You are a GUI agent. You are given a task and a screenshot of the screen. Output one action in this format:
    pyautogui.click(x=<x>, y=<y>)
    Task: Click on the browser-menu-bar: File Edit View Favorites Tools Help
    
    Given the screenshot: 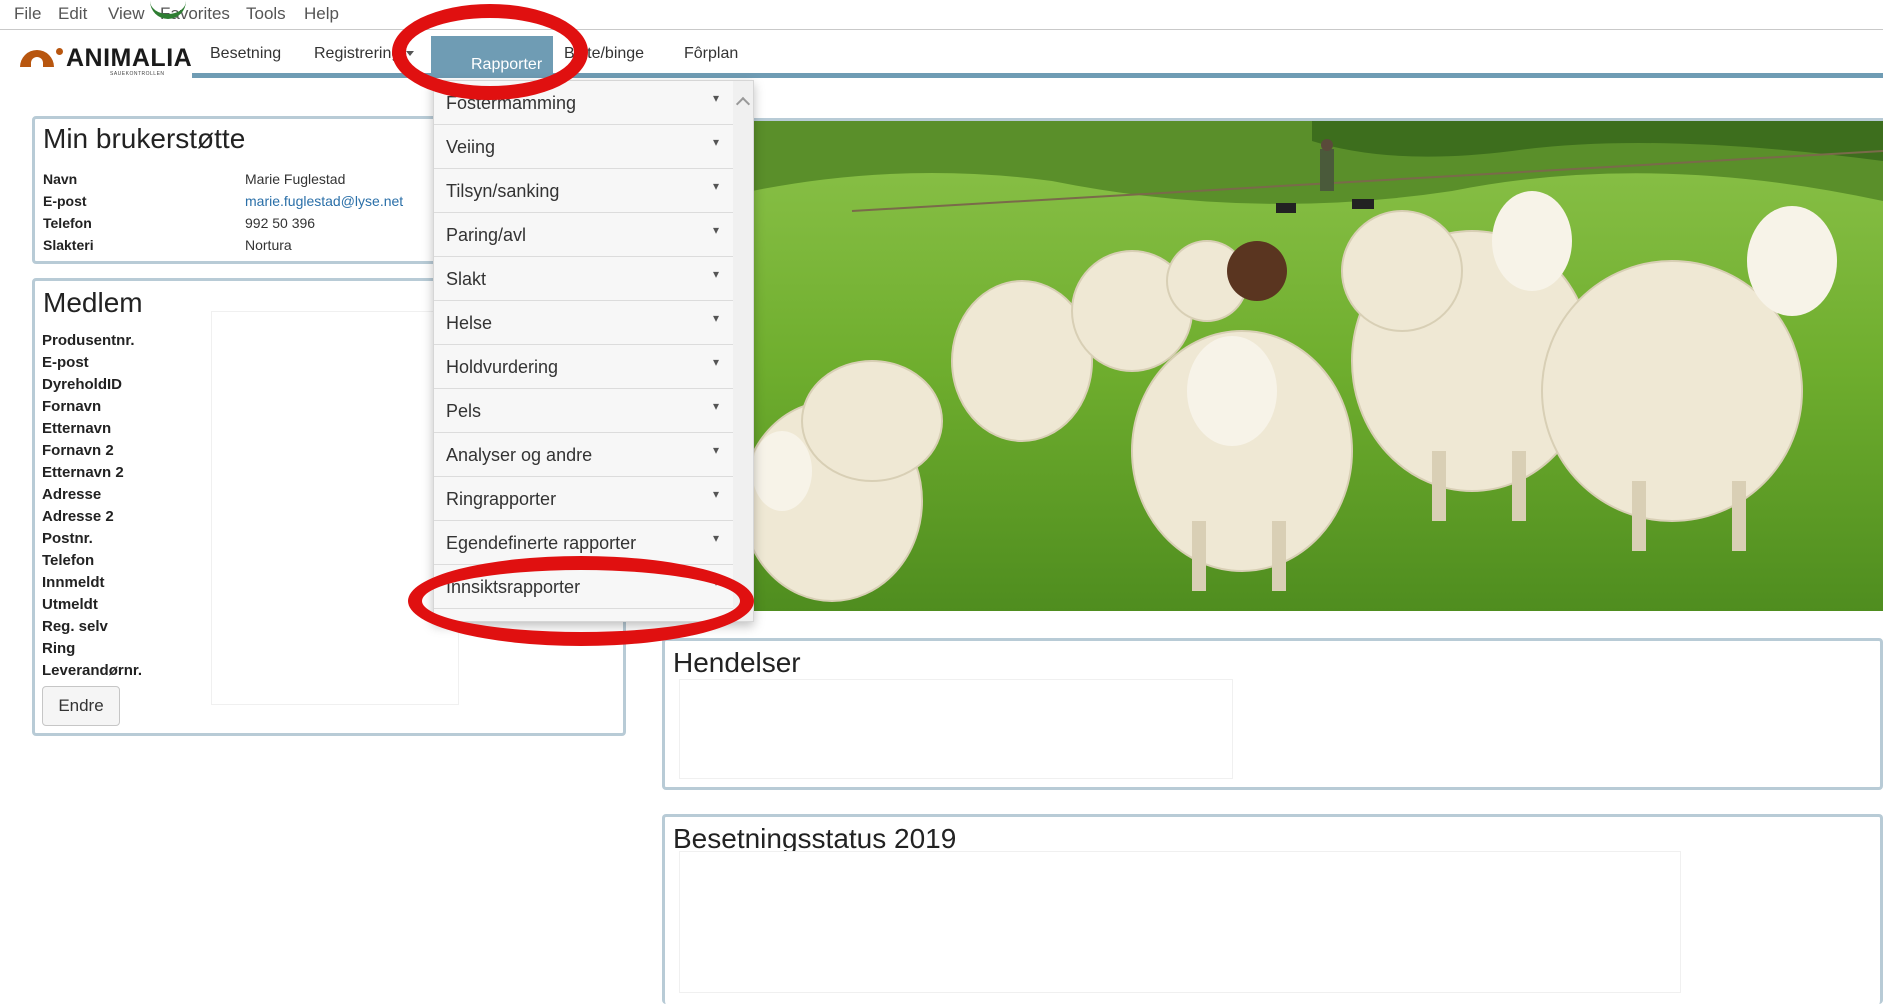 What is the action you would take?
    pyautogui.click(x=941, y=14)
    